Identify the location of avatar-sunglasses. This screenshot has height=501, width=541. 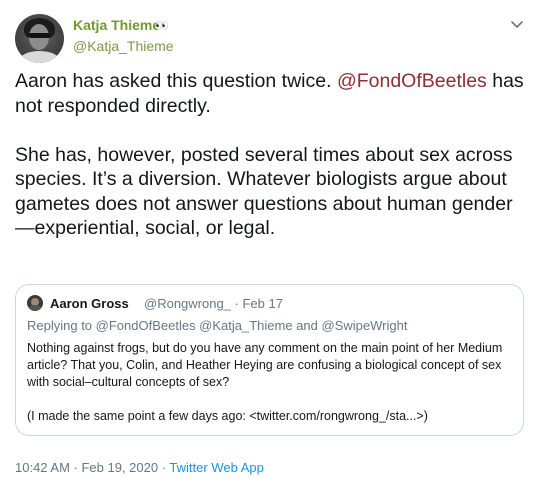
(39, 35).